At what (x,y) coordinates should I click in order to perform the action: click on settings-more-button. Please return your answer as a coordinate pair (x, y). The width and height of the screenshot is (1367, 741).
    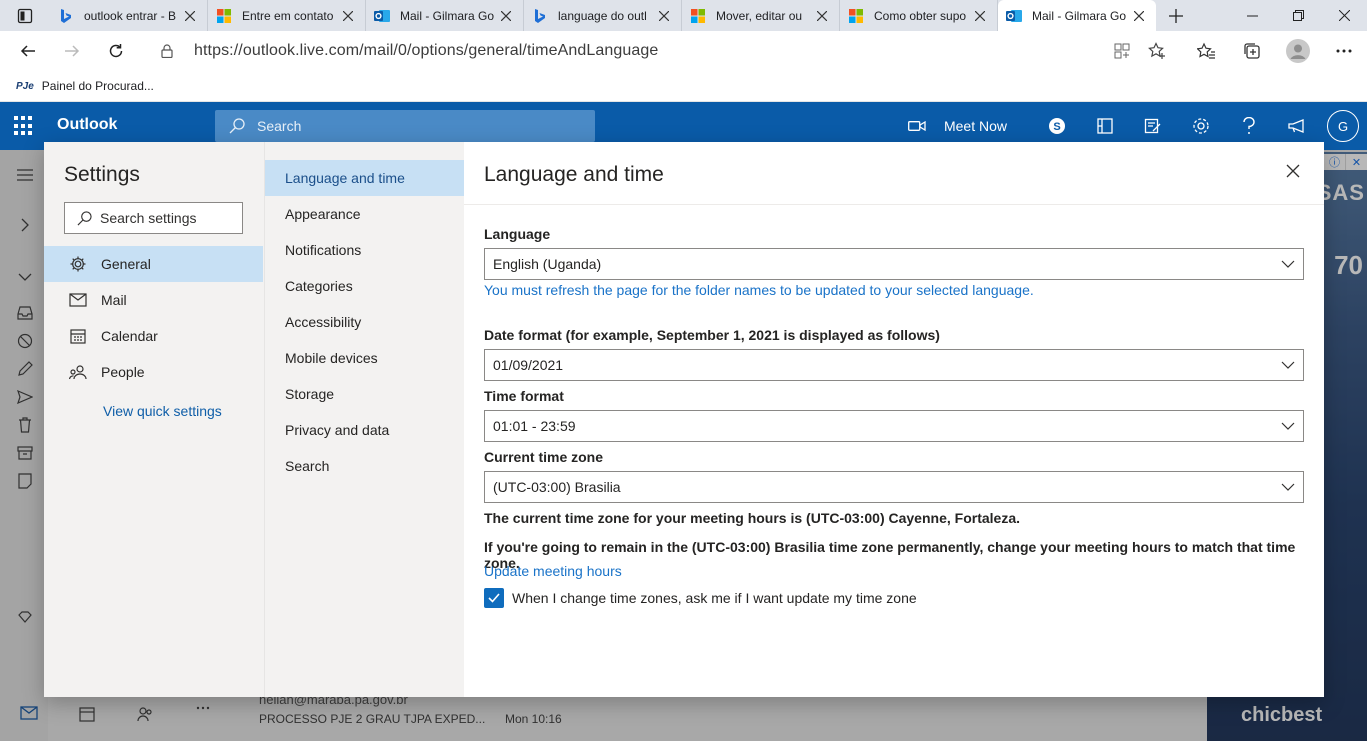
    Looking at the image, I should click on (1344, 51).